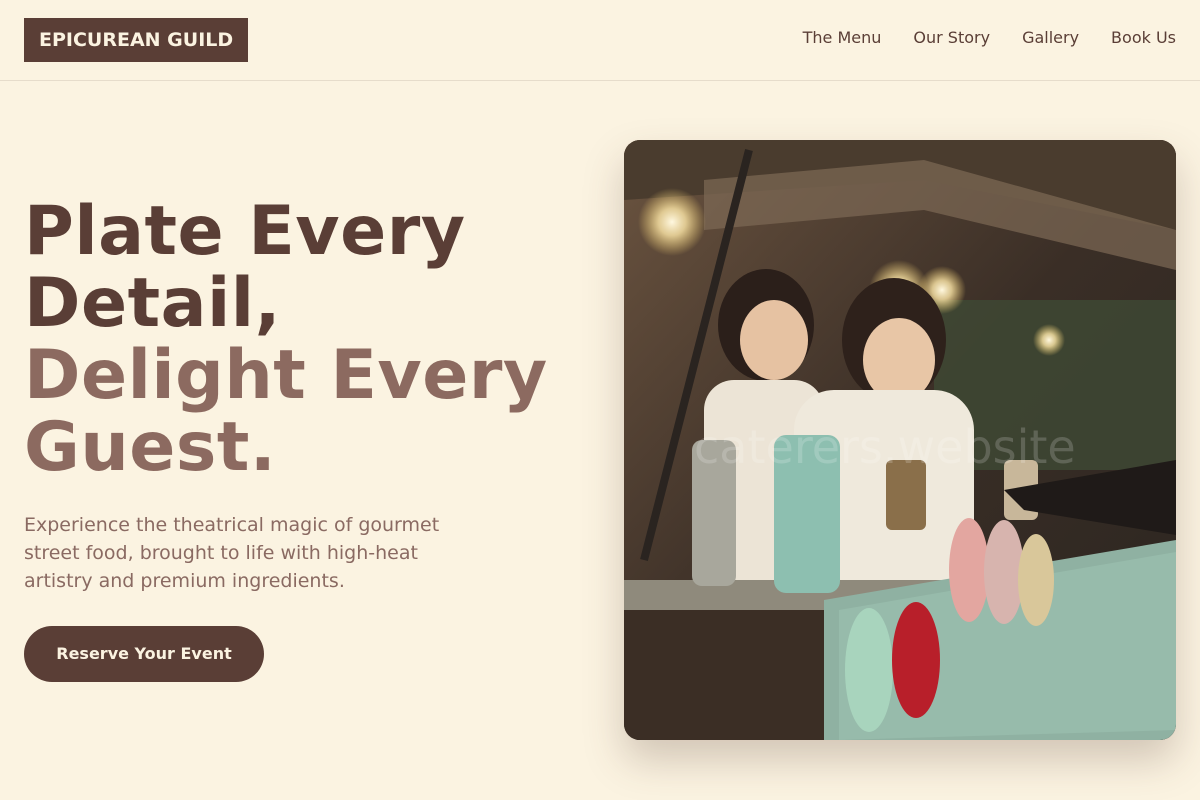  Describe the element at coordinates (245, 231) in the screenshot. I see `headline-line-1: Plate Every` at that location.